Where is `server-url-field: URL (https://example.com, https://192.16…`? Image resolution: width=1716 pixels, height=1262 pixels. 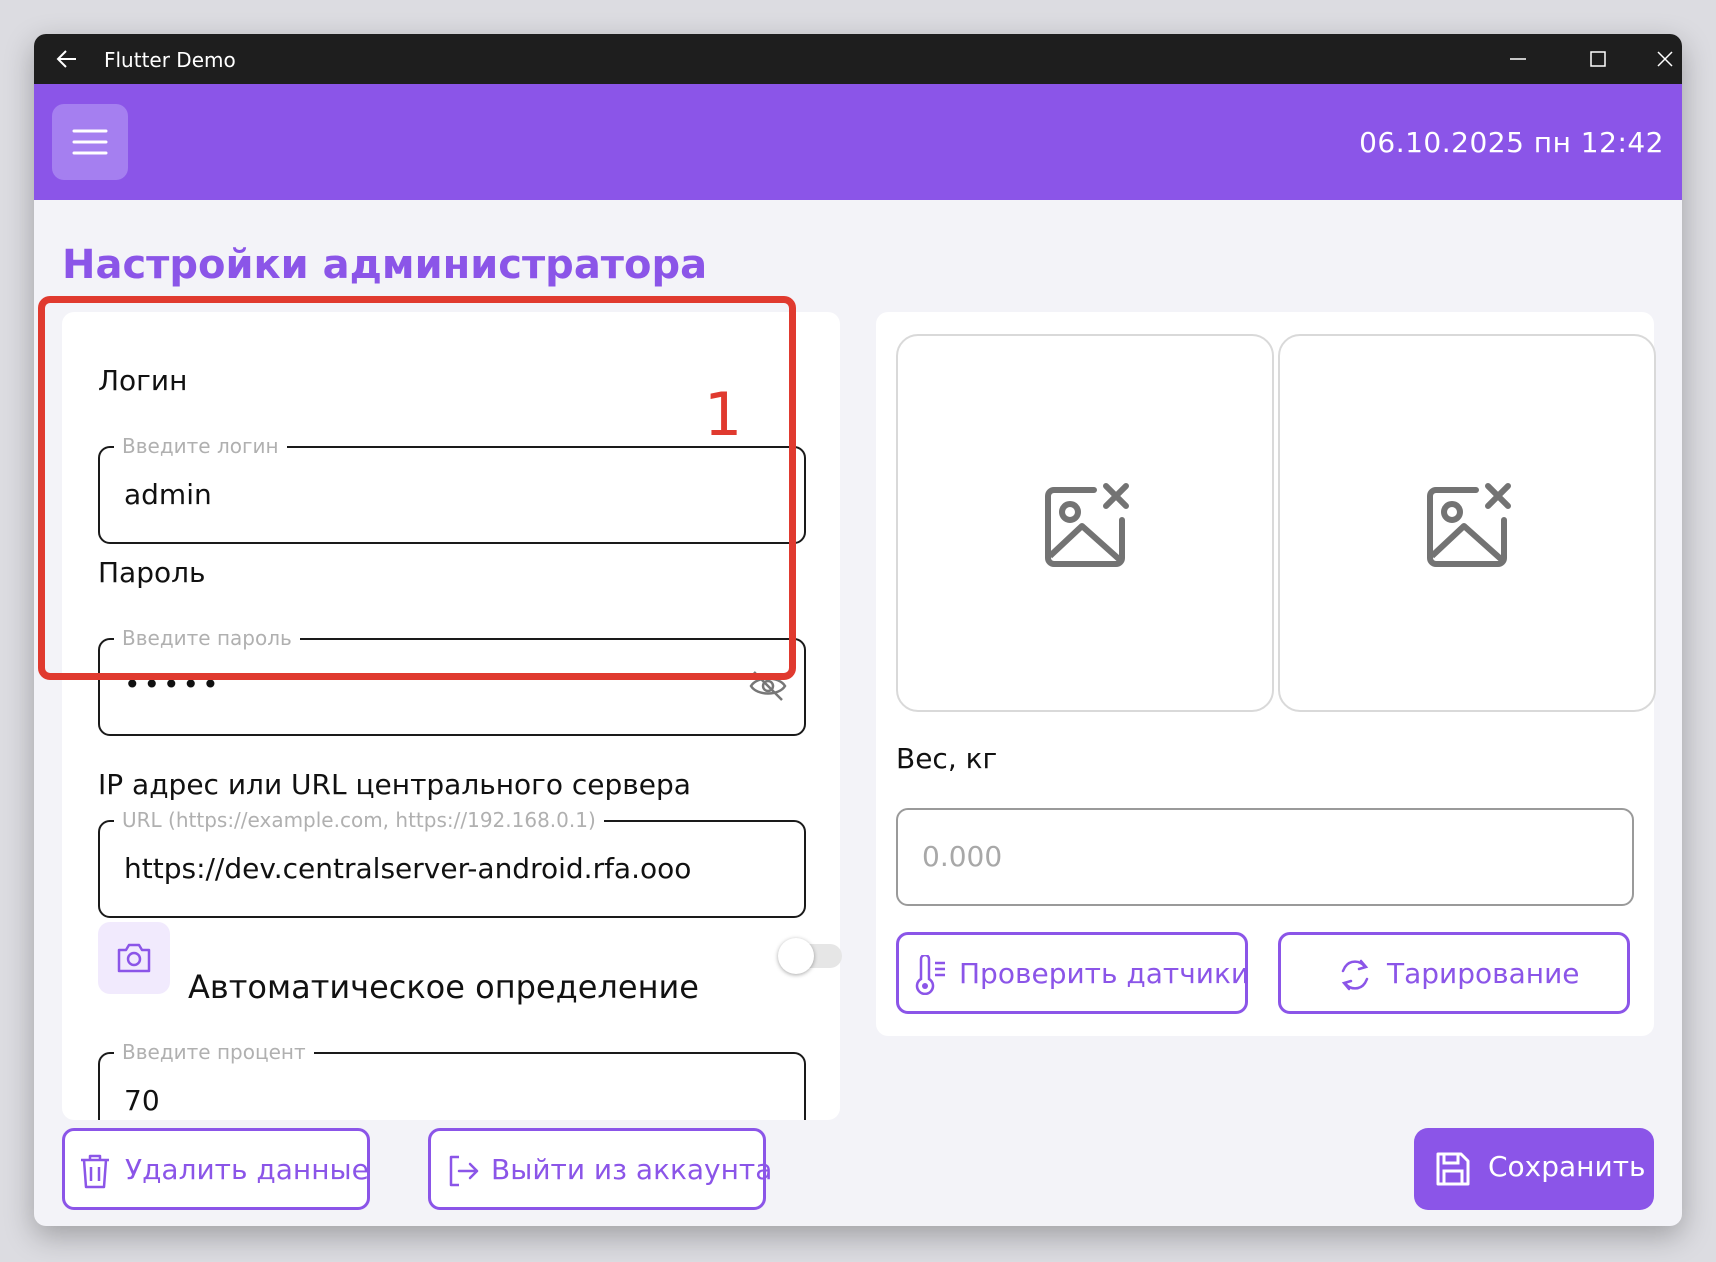 server-url-field: URL (https://example.com, https://192.16… is located at coordinates (452, 863).